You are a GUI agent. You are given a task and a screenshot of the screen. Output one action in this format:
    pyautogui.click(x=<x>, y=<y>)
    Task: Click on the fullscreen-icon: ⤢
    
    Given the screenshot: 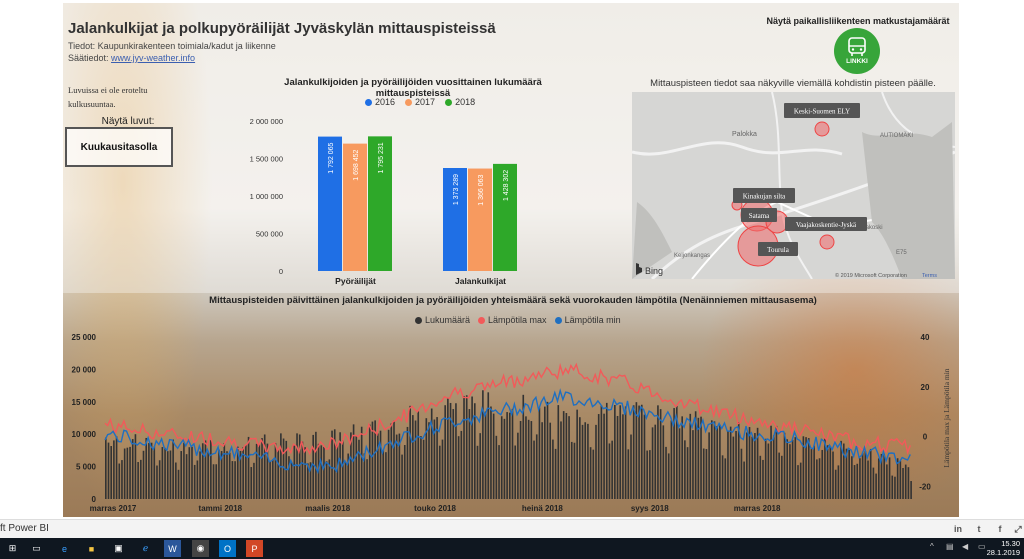 What is the action you would take?
    pyautogui.click(x=1018, y=529)
    